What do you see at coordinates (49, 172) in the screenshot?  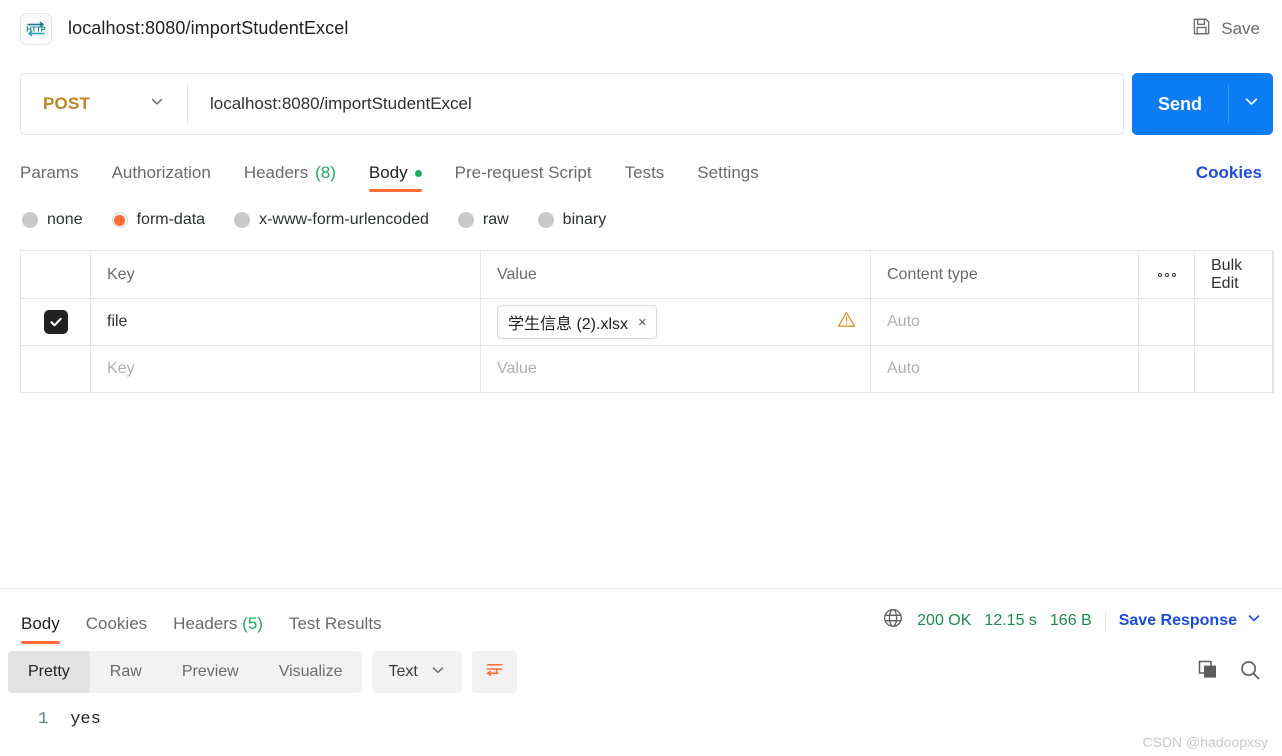 I see `tab-params-label: Params` at bounding box center [49, 172].